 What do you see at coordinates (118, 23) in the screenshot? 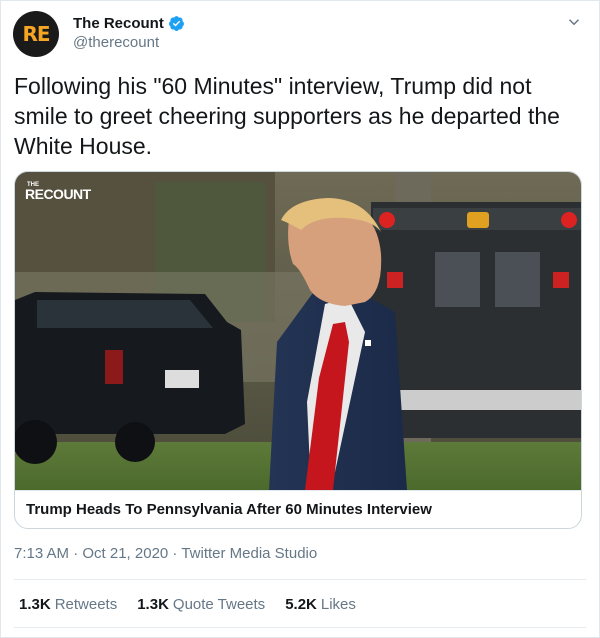
I see `display-name: The Recount` at bounding box center [118, 23].